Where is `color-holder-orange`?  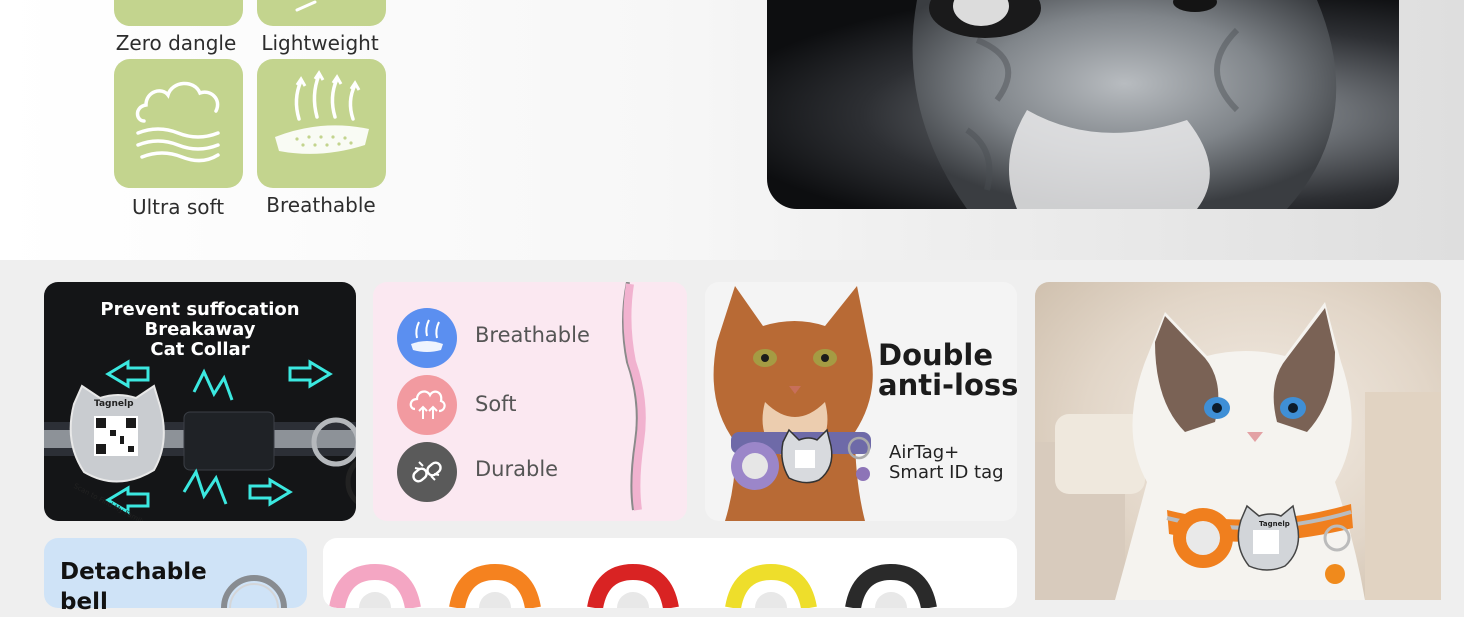
color-holder-orange is located at coordinates (495, 585).